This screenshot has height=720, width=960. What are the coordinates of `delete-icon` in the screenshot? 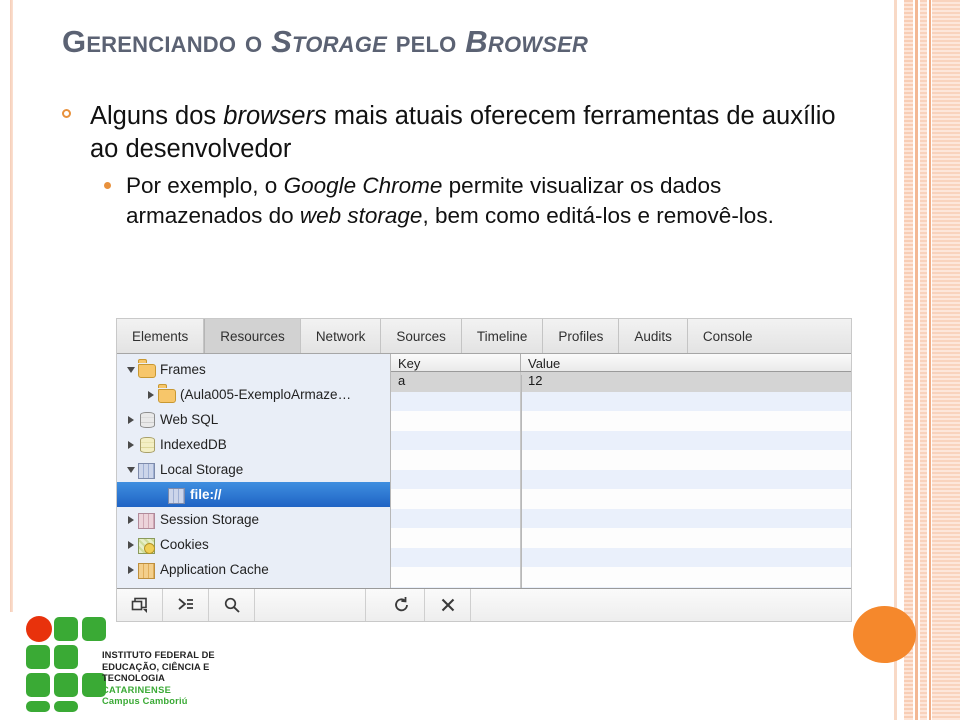 It's located at (448, 605).